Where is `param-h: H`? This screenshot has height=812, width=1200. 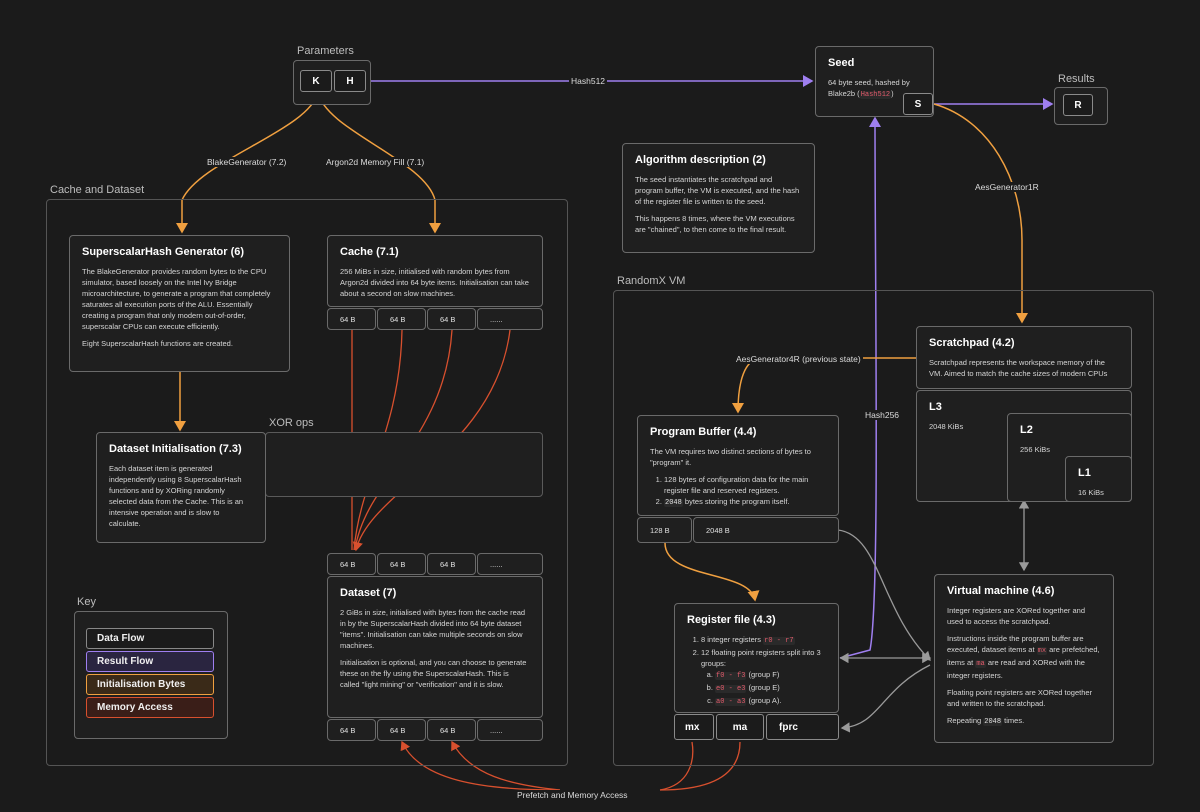 param-h: H is located at coordinates (350, 81).